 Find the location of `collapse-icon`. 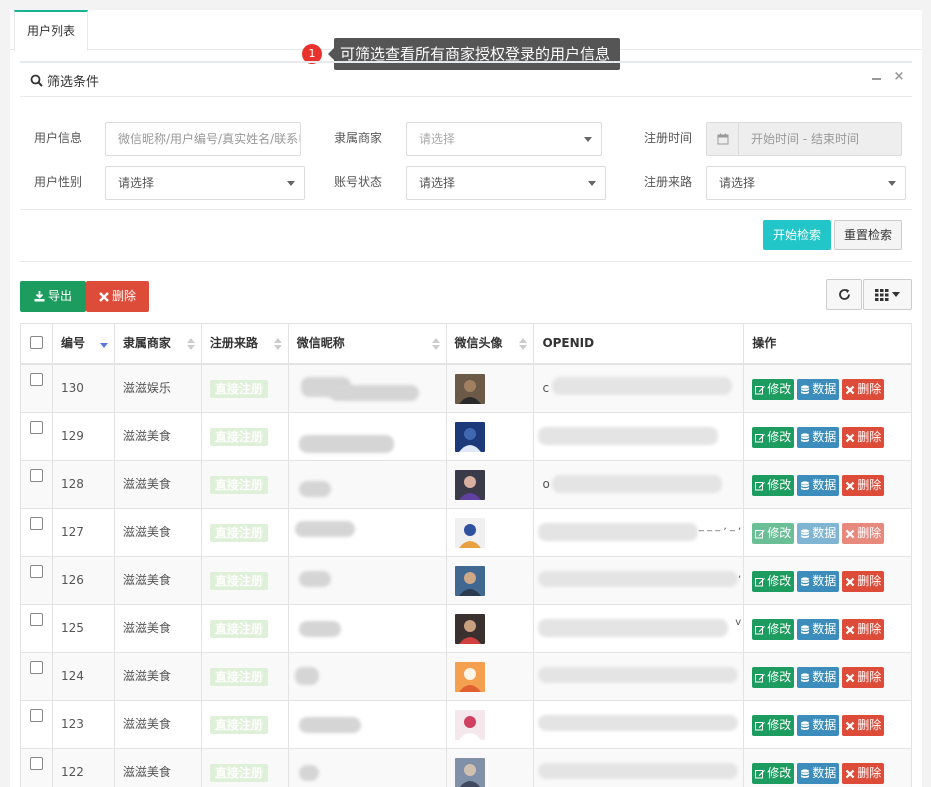

collapse-icon is located at coordinates (877, 78).